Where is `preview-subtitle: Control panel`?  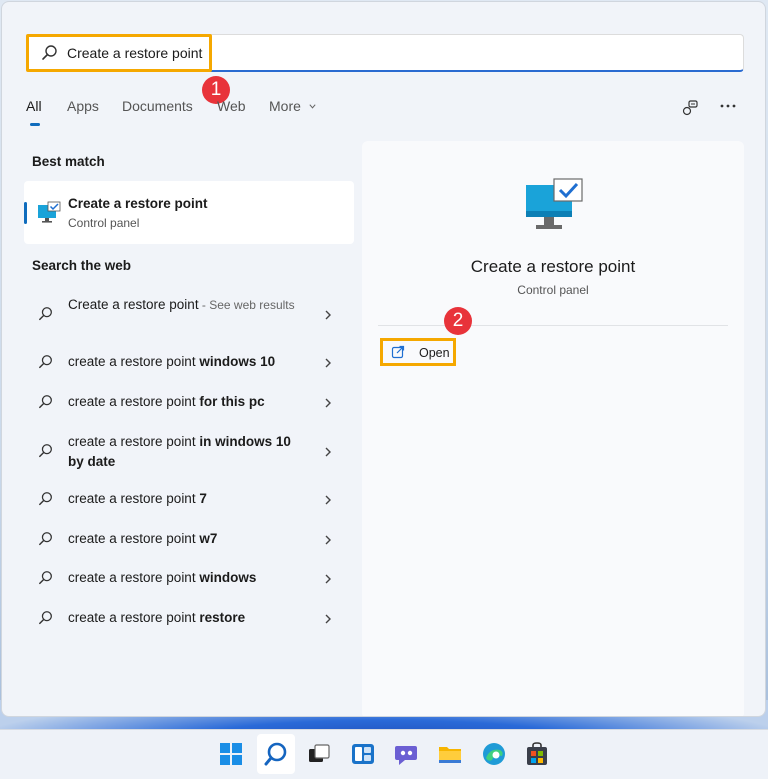
preview-subtitle: Control panel is located at coordinates (553, 290).